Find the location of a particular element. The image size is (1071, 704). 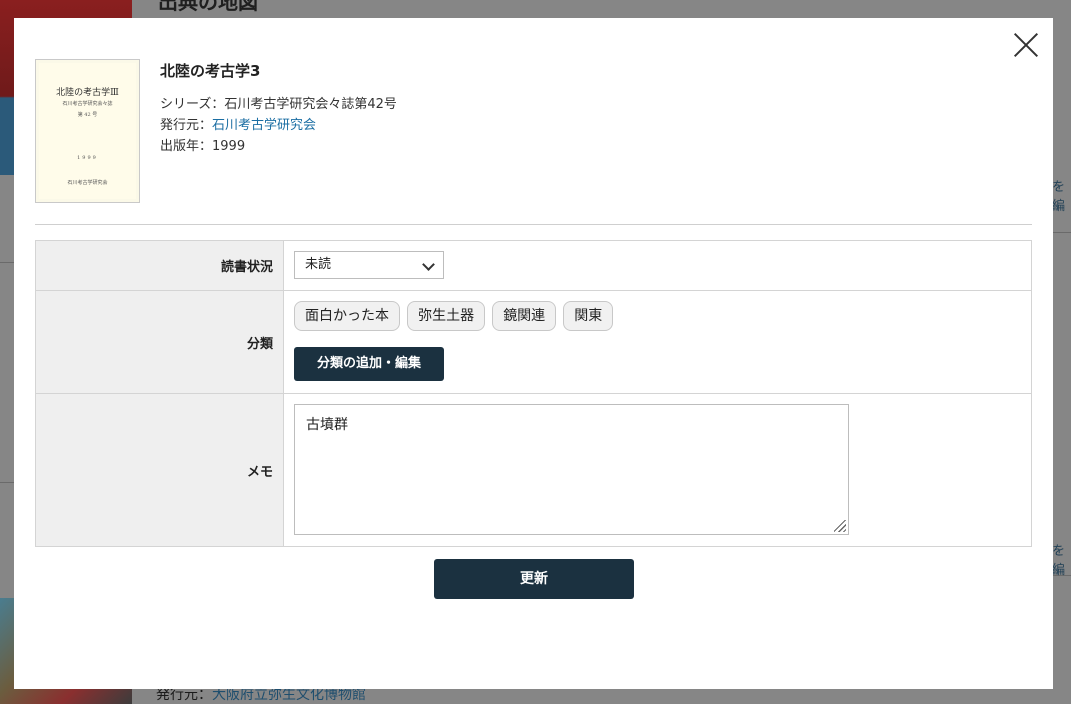

status-label: 読書状況 is located at coordinates (159, 265).